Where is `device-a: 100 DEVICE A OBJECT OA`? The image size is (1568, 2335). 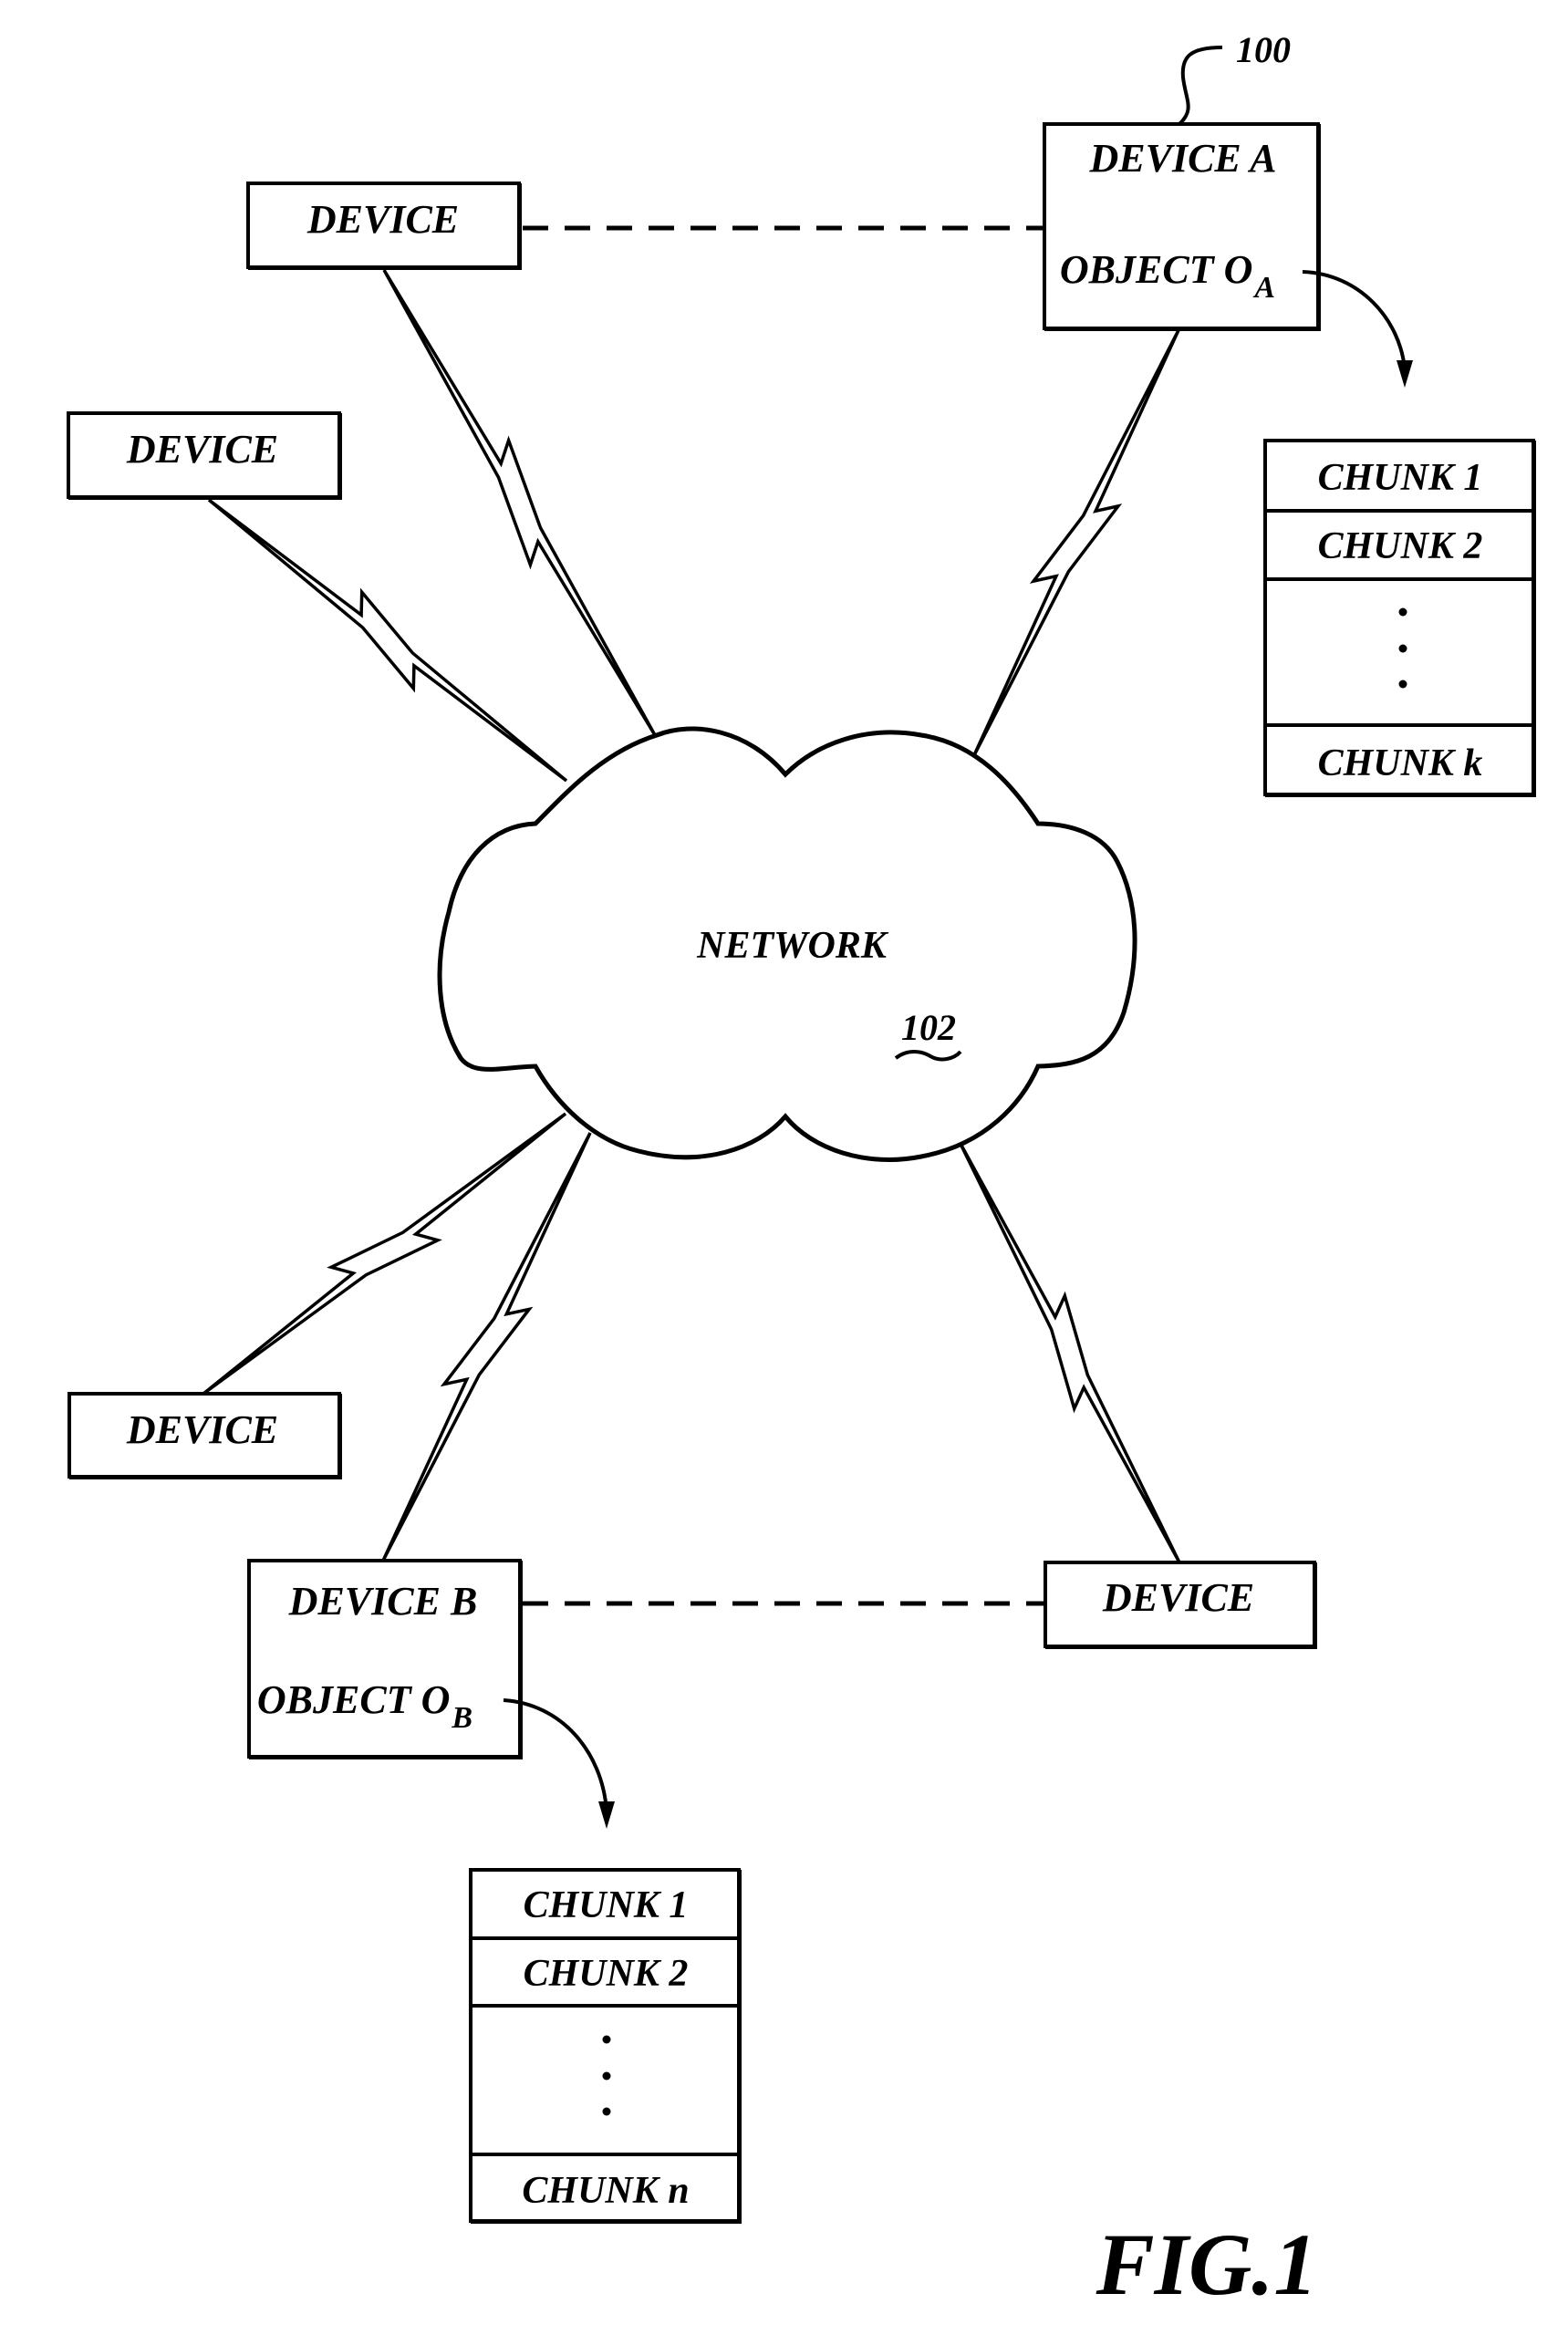 device-a: 100 DEVICE A OBJECT OA is located at coordinates (1182, 180).